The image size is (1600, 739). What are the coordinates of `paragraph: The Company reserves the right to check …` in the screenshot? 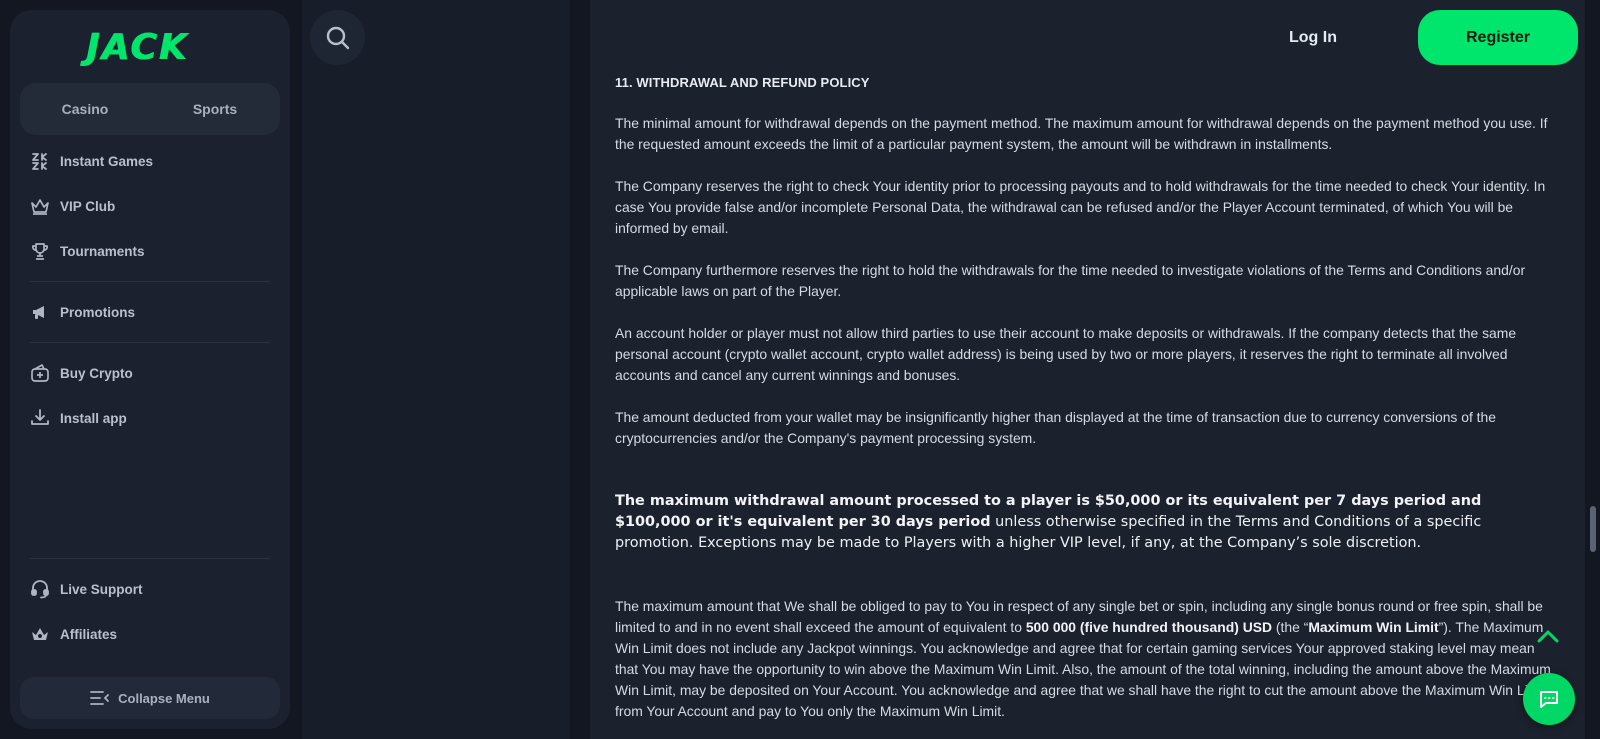 It's located at (1080, 207).